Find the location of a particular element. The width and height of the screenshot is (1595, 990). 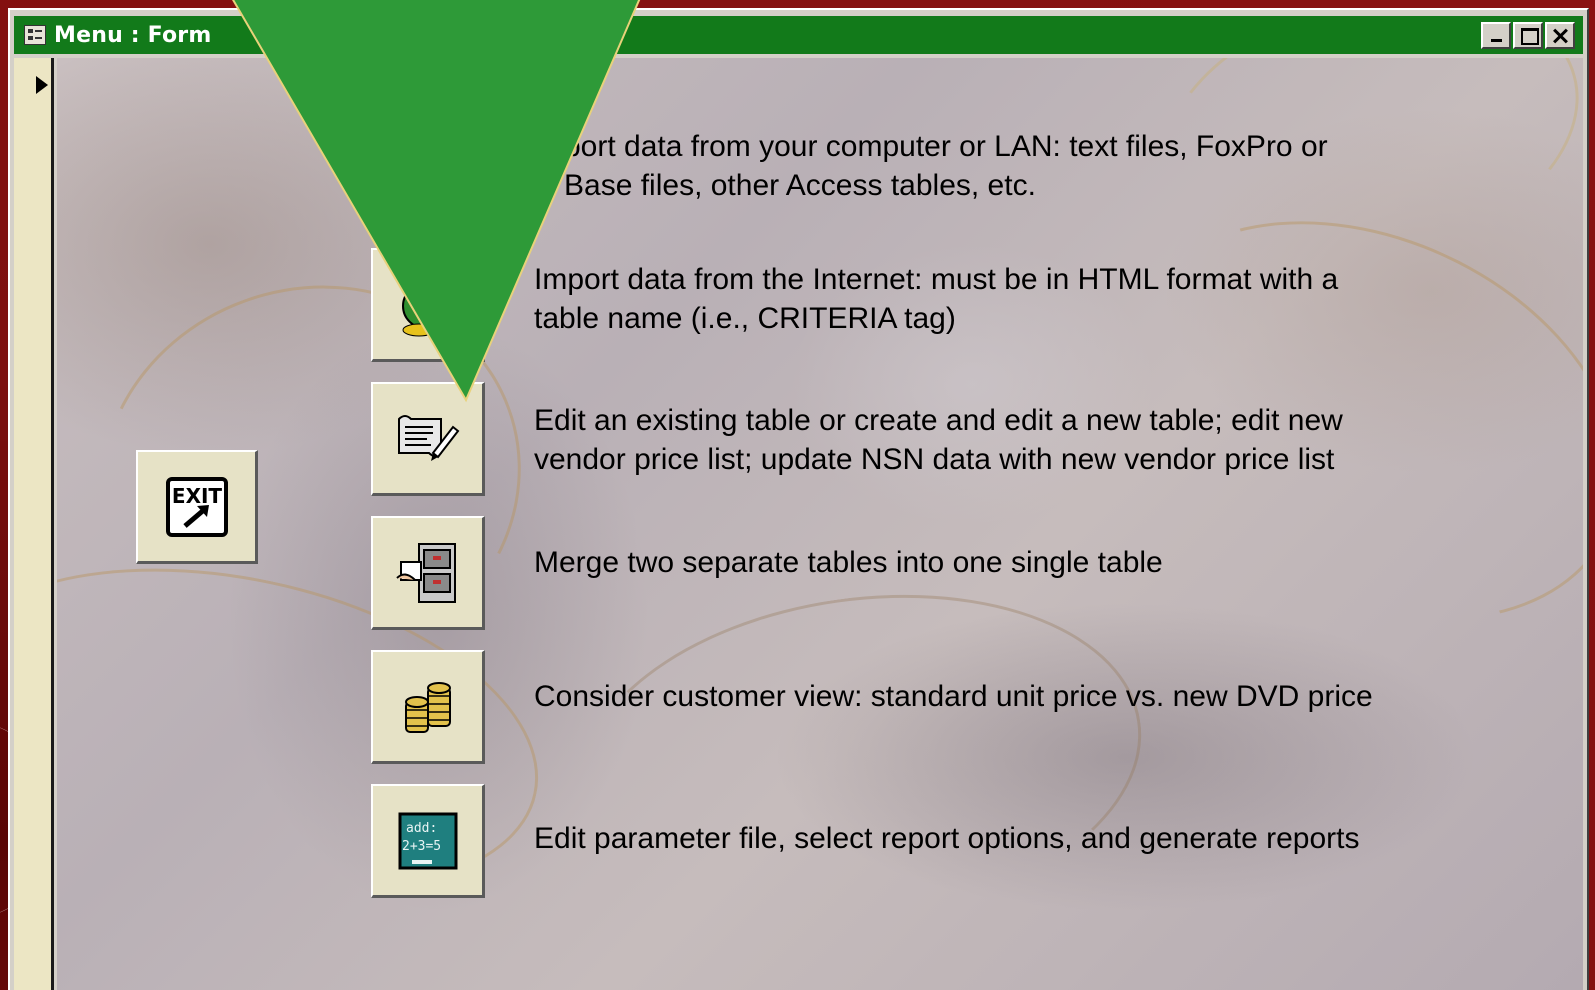

edit-table-button is located at coordinates (428, 439).